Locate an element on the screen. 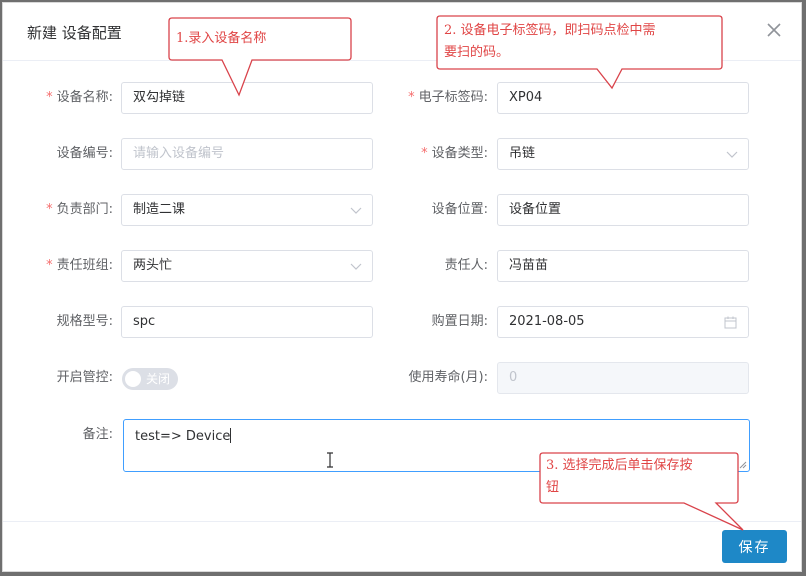 This screenshot has height=576, width=806. callout-2-line2: 要扫的码。 is located at coordinates (477, 52).